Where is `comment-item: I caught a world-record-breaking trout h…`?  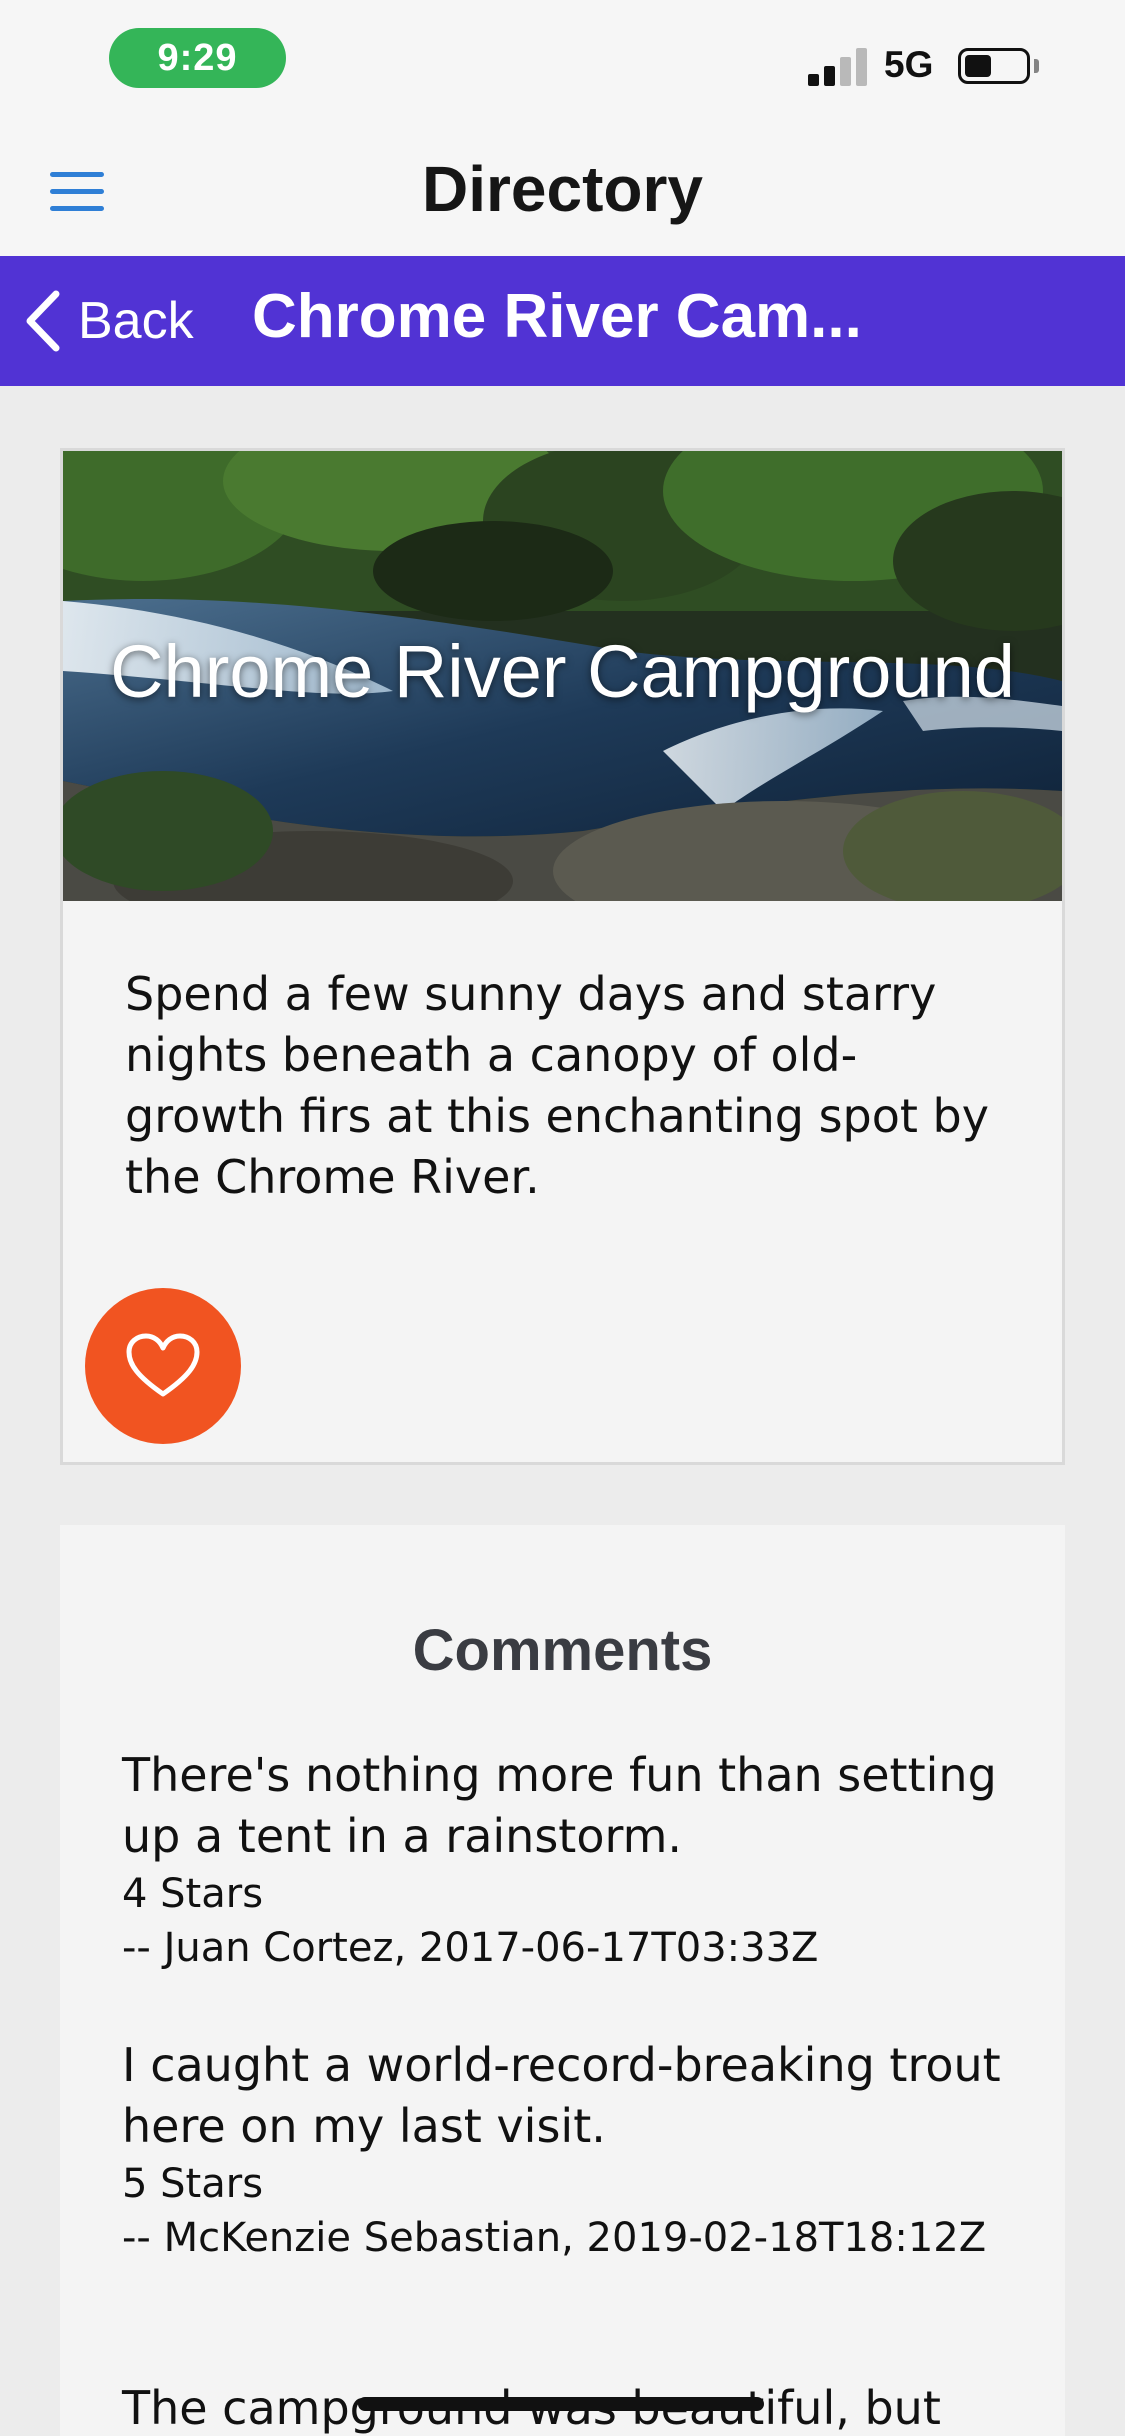
comment-item: I caught a world-record-breaking trout h… is located at coordinates (572, 2150).